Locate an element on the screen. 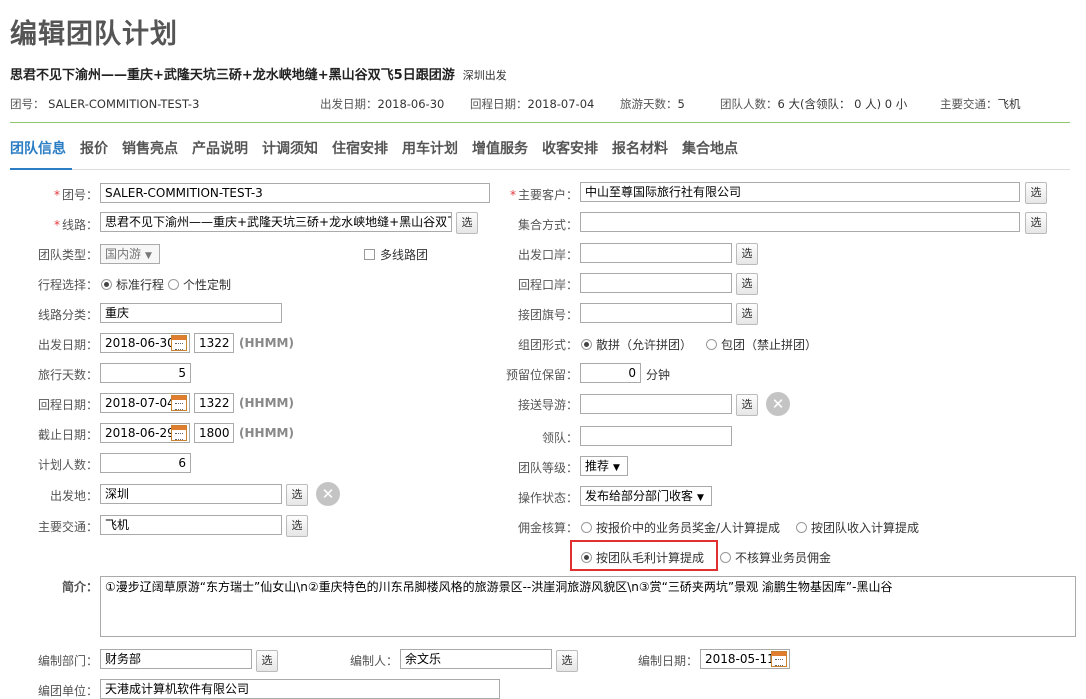 The width and height of the screenshot is (1086, 699). guide-field is located at coordinates (656, 404).